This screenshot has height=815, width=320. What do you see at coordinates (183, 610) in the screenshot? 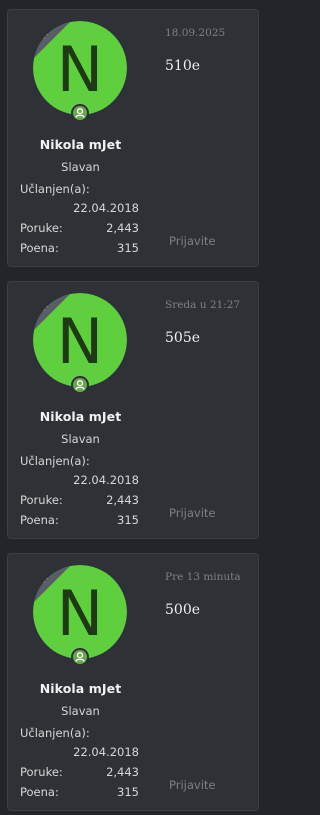
I see `post-content: 500e` at bounding box center [183, 610].